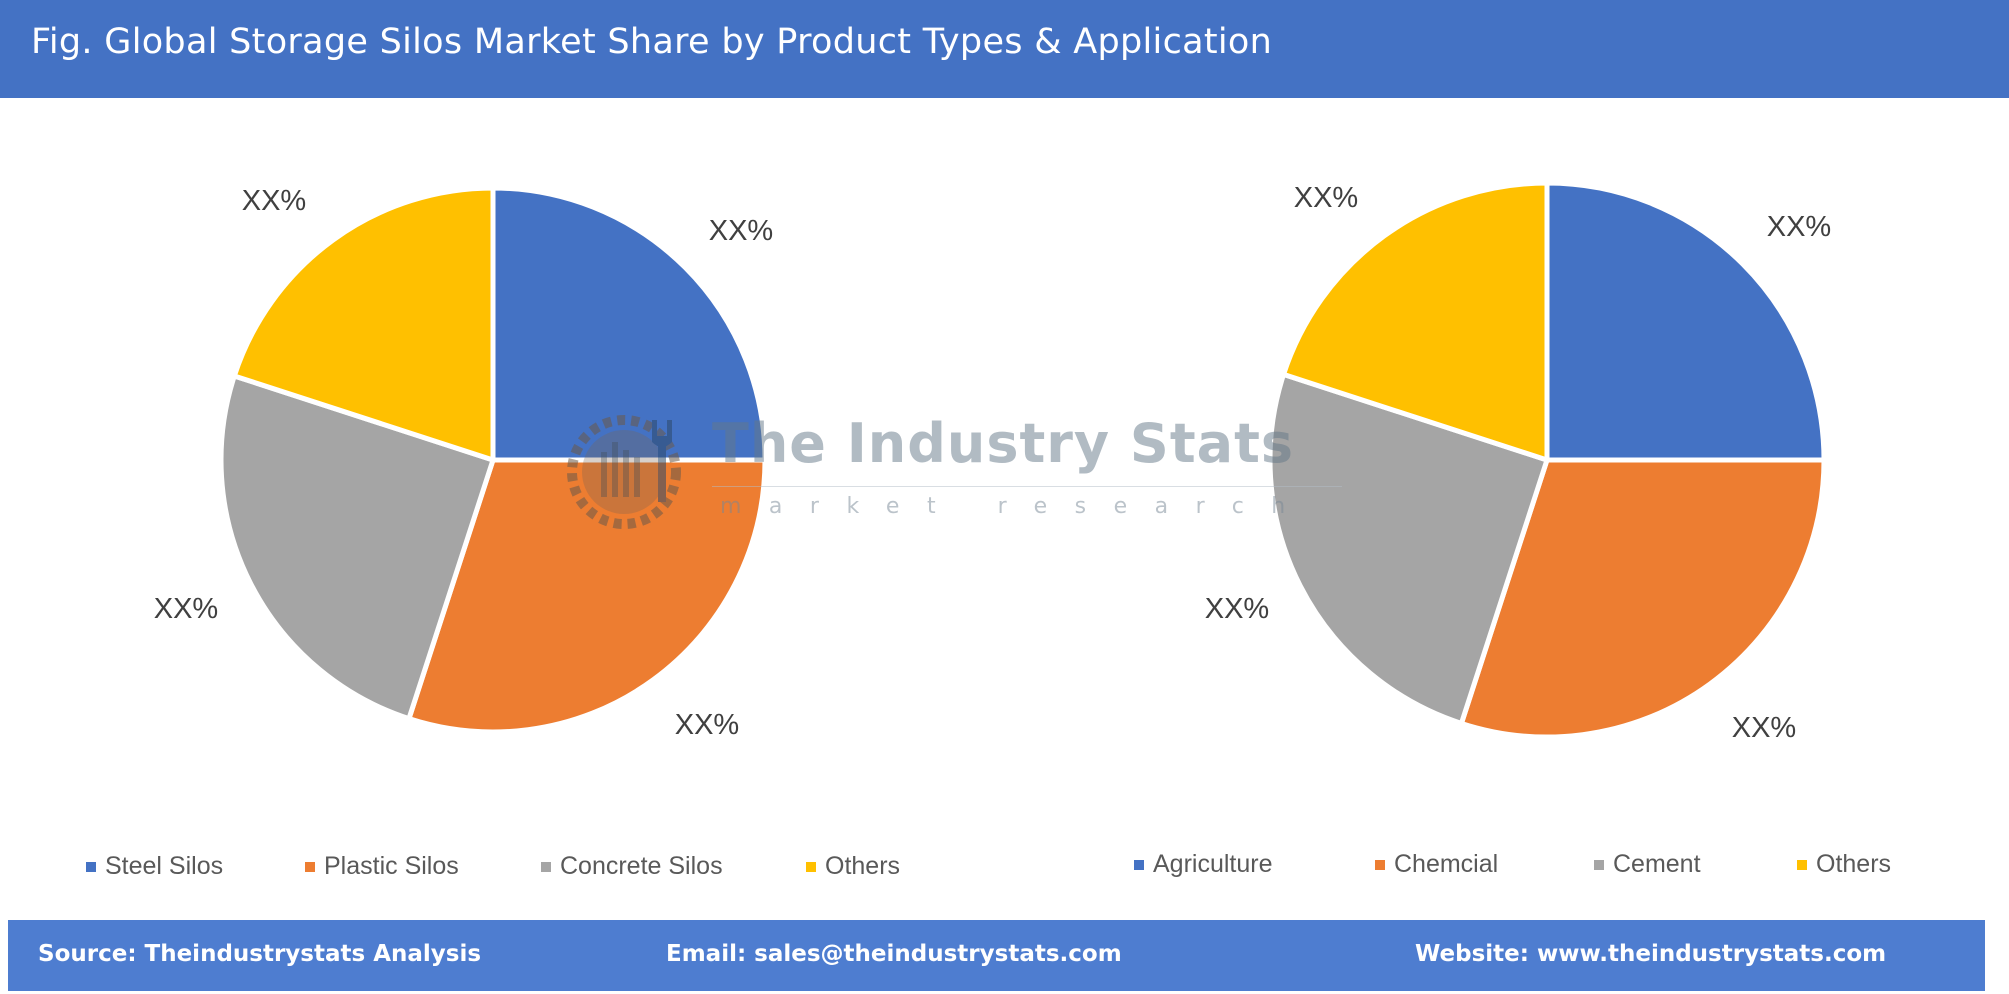 The image size is (2009, 994). Describe the element at coordinates (1854, 864) in the screenshot. I see `legend-label: Others` at that location.